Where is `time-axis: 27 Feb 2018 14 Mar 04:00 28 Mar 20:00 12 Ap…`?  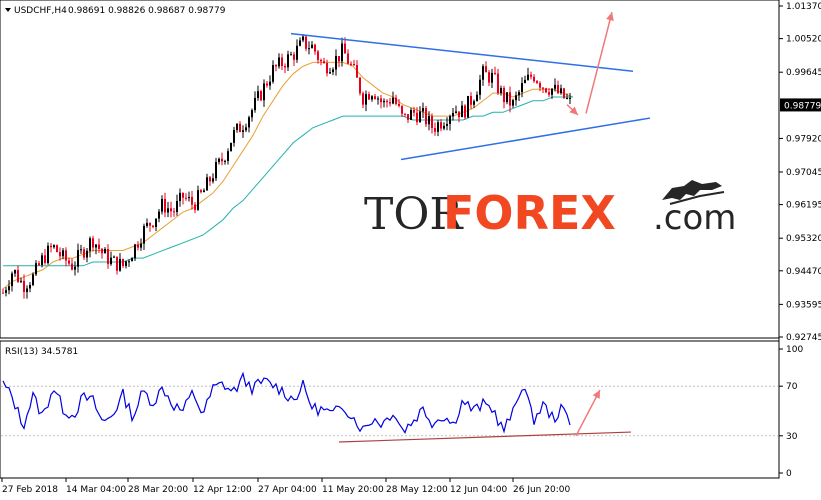 time-axis: 27 Feb 2018 14 Mar 04:00 28 Mar 20:00 12 Ap… is located at coordinates (285, 486).